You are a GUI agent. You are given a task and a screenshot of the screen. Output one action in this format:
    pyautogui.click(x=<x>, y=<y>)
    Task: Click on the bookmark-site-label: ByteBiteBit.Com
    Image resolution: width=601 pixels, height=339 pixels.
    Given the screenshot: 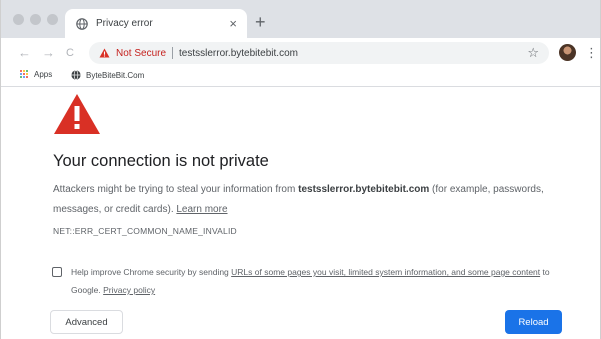 What is the action you would take?
    pyautogui.click(x=115, y=75)
    